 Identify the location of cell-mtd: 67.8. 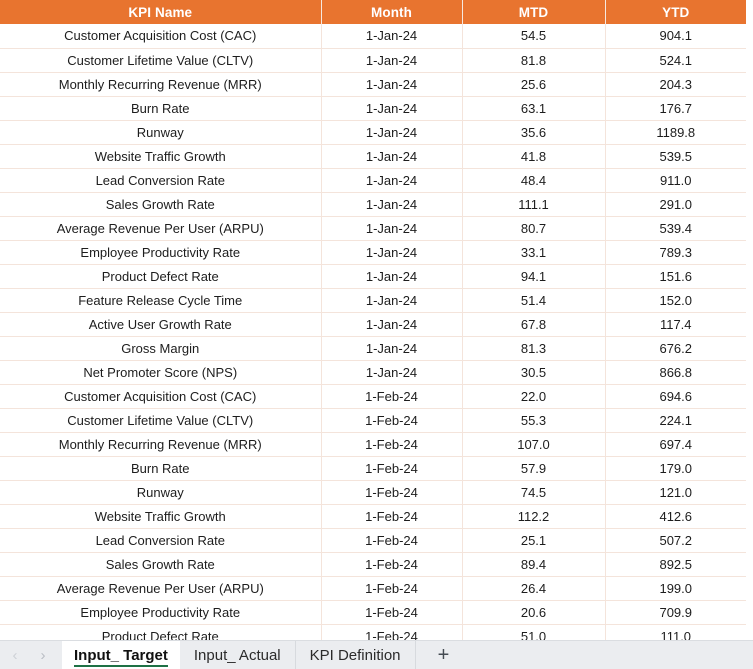
(534, 324).